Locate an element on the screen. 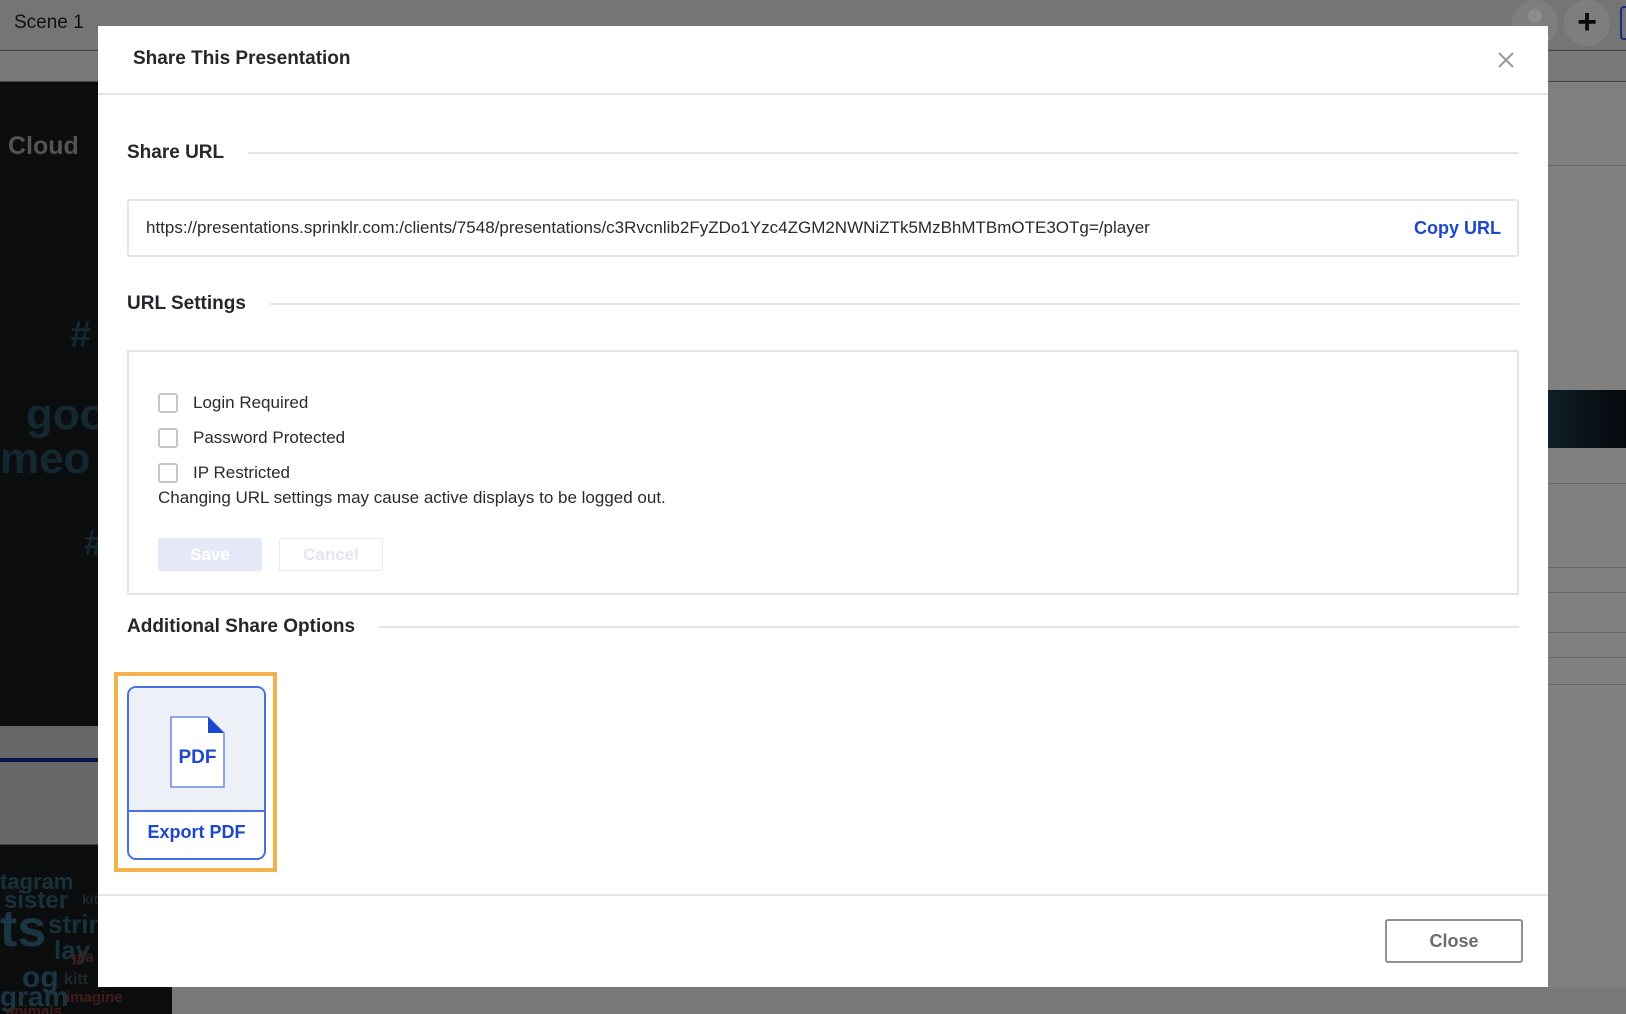 The image size is (1626, 1014). cancel-button: Cancel is located at coordinates (331, 554).